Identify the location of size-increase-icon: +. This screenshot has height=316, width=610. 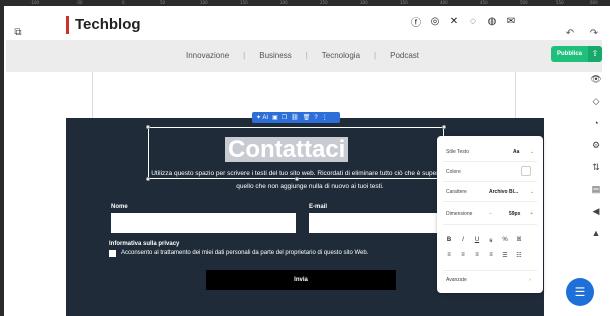
(531, 214).